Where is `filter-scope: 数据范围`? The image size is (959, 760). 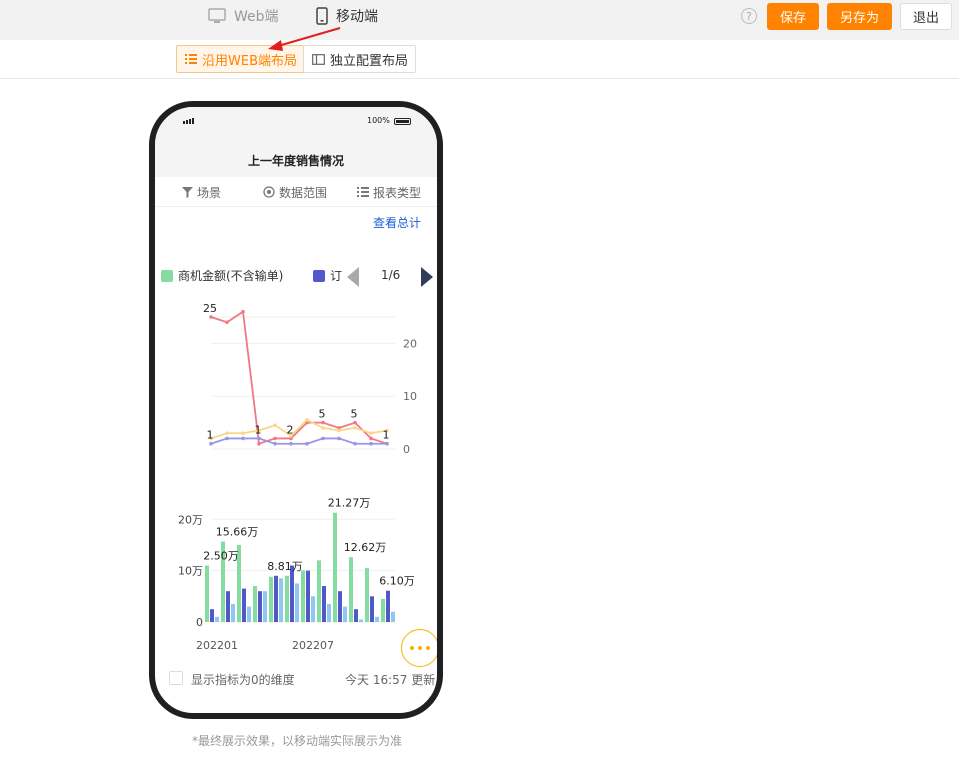
filter-scope: 数据范围 is located at coordinates (295, 192).